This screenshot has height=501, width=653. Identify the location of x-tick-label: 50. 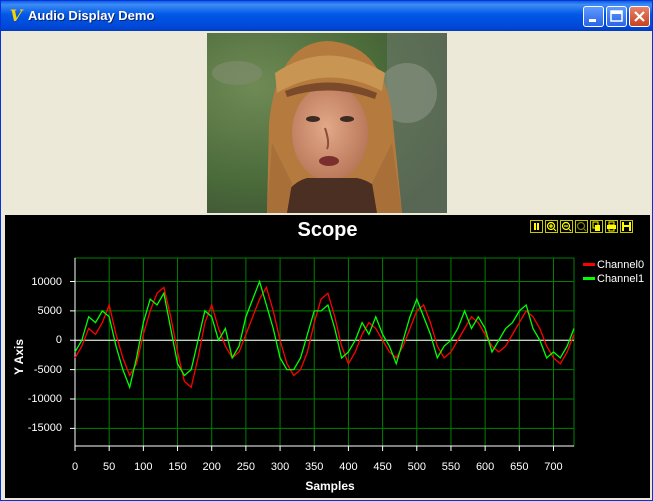
(109, 467).